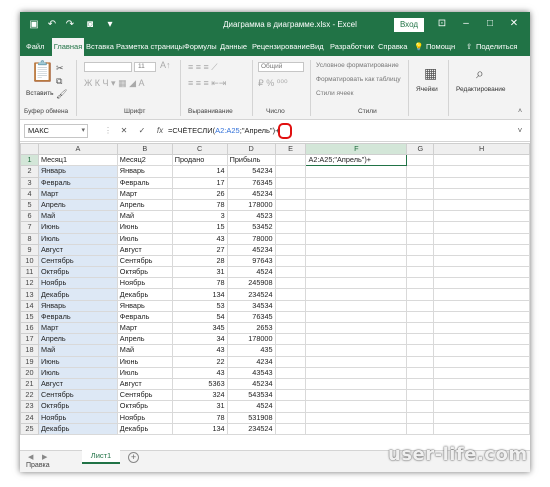  Describe the element at coordinates (77, 361) in the screenshot. I see `grid-cell: Июнь` at that location.